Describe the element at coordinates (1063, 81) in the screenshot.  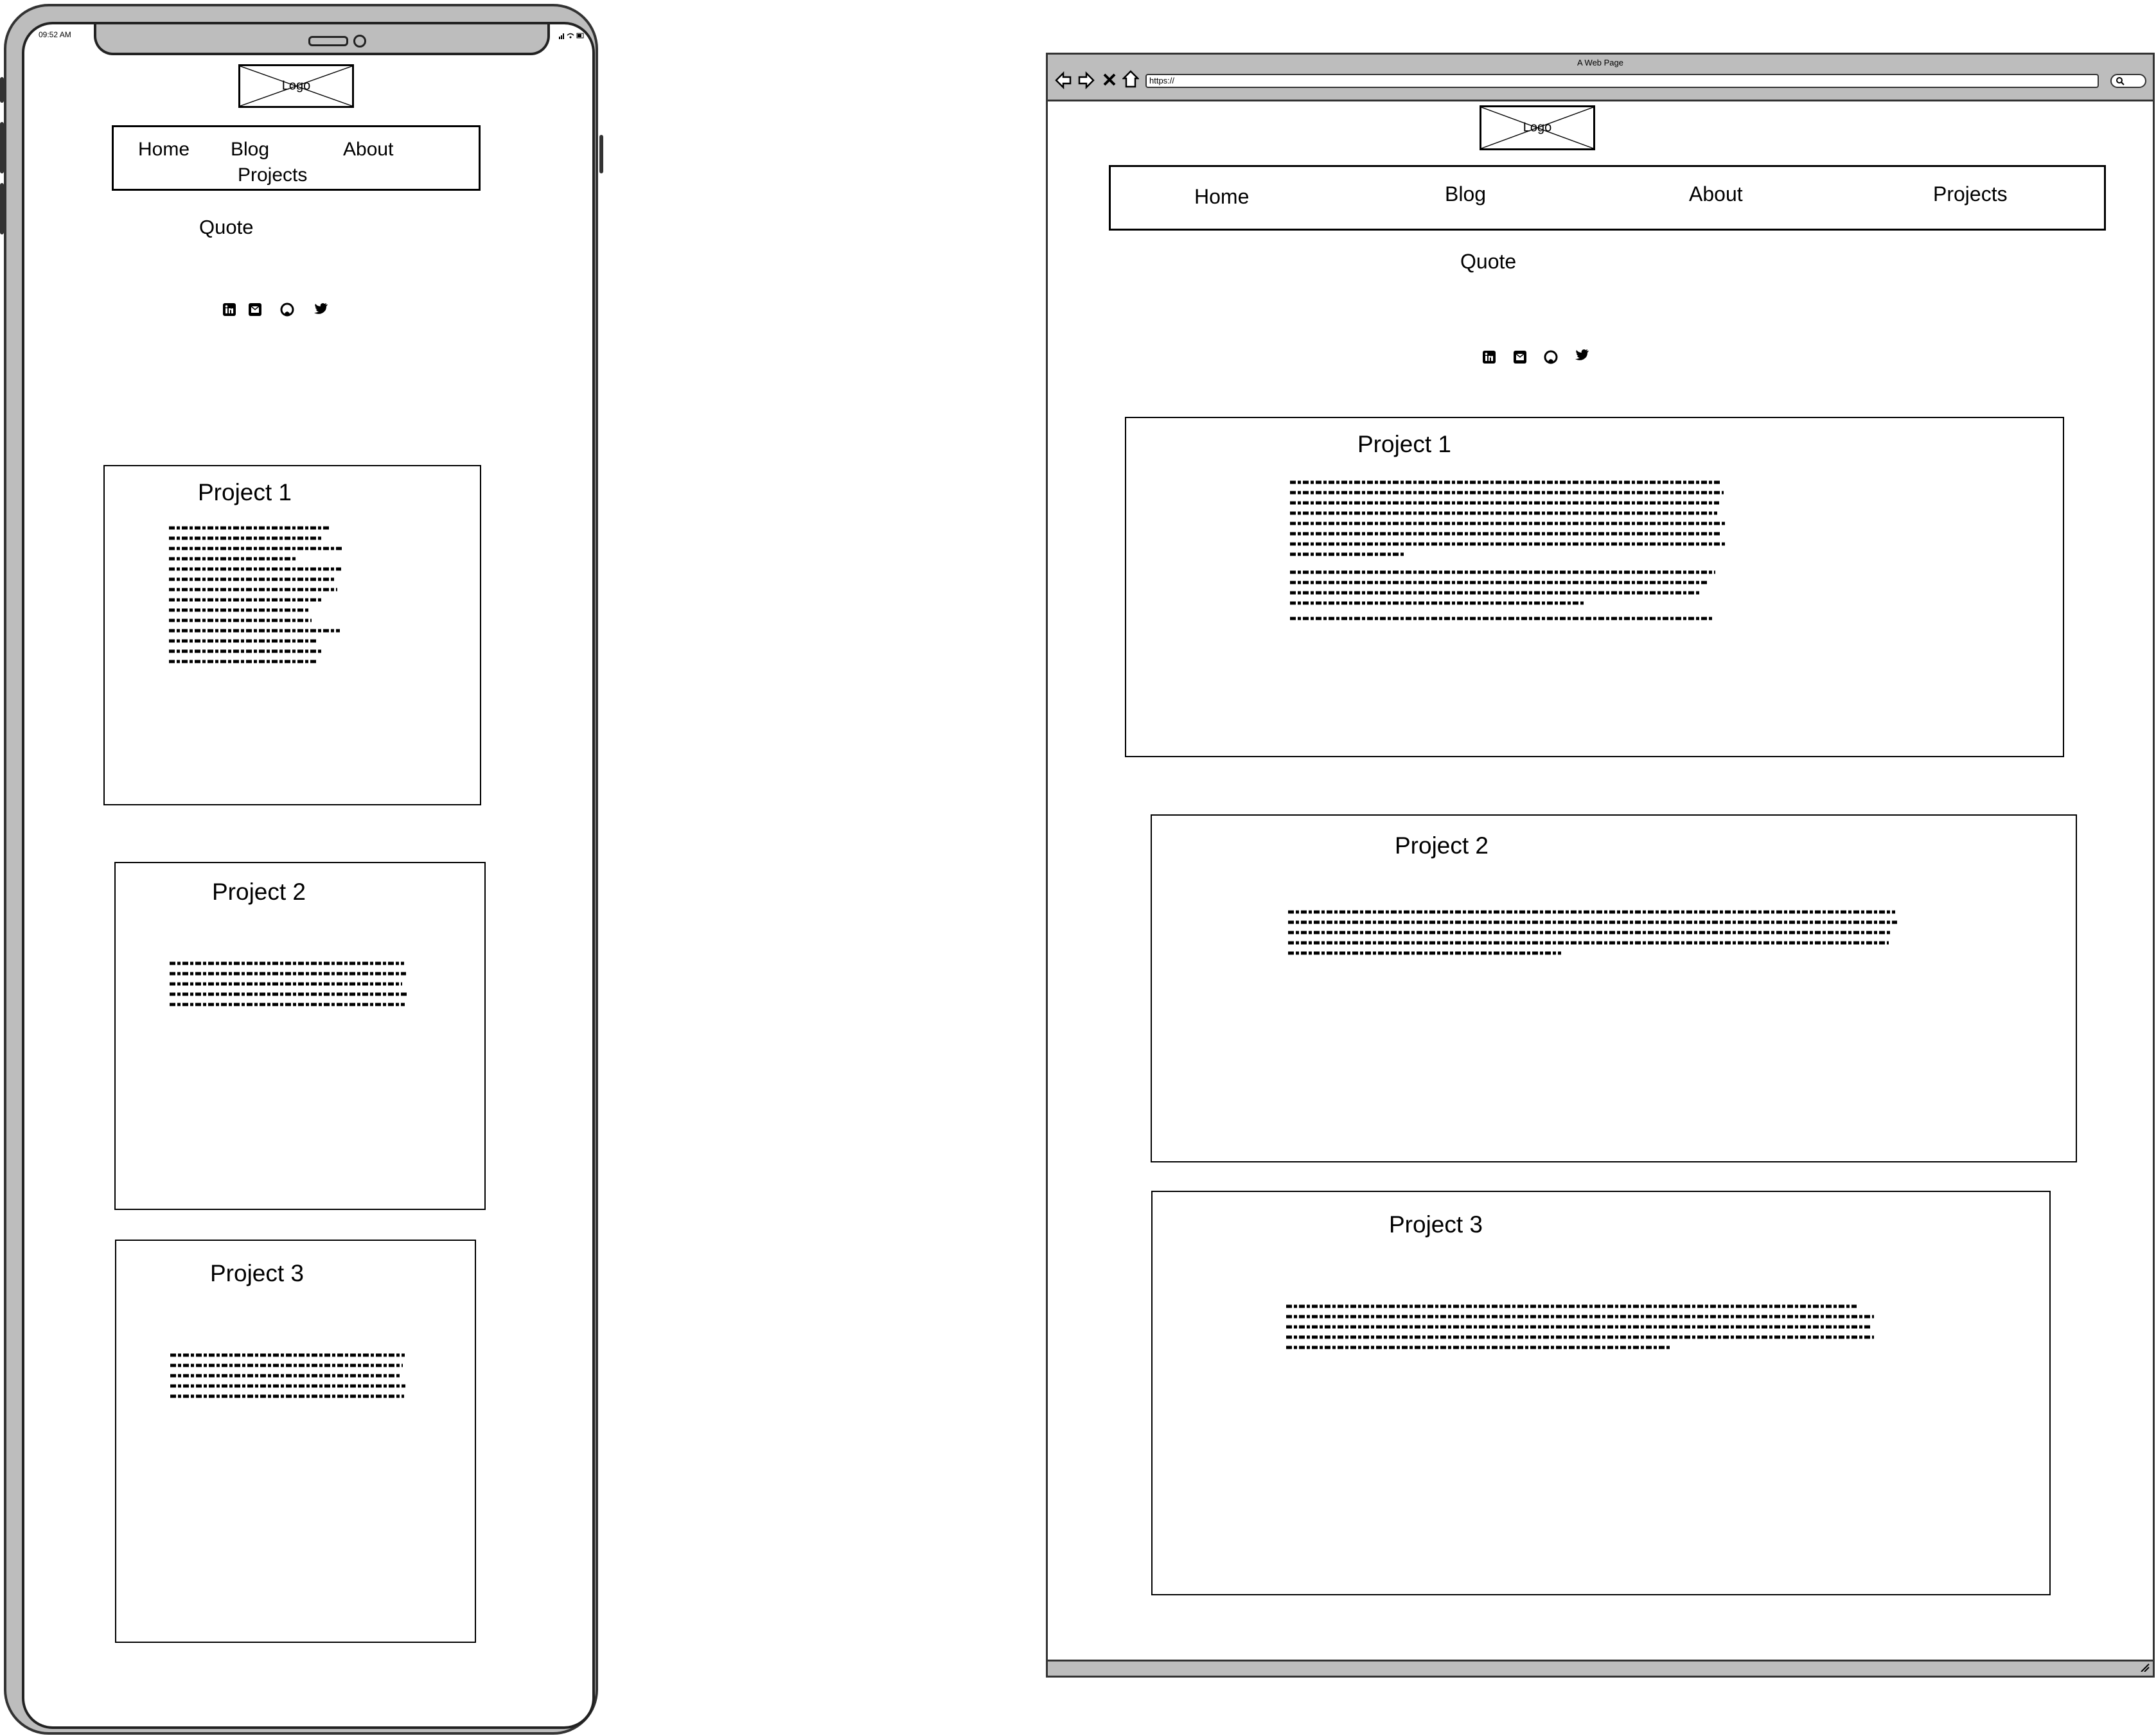
I see `back-icon` at that location.